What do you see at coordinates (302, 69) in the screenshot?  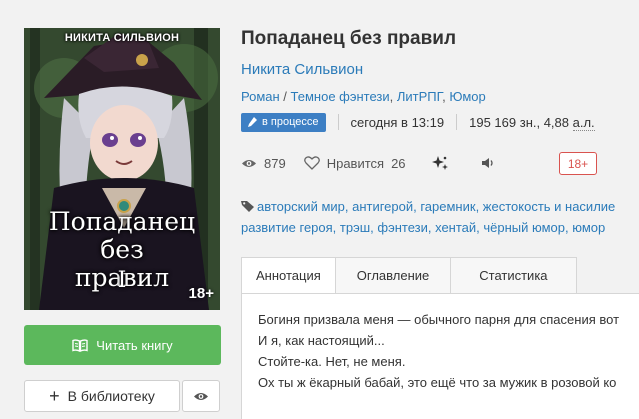 I see `book-author-link: Никита Сильвион` at bounding box center [302, 69].